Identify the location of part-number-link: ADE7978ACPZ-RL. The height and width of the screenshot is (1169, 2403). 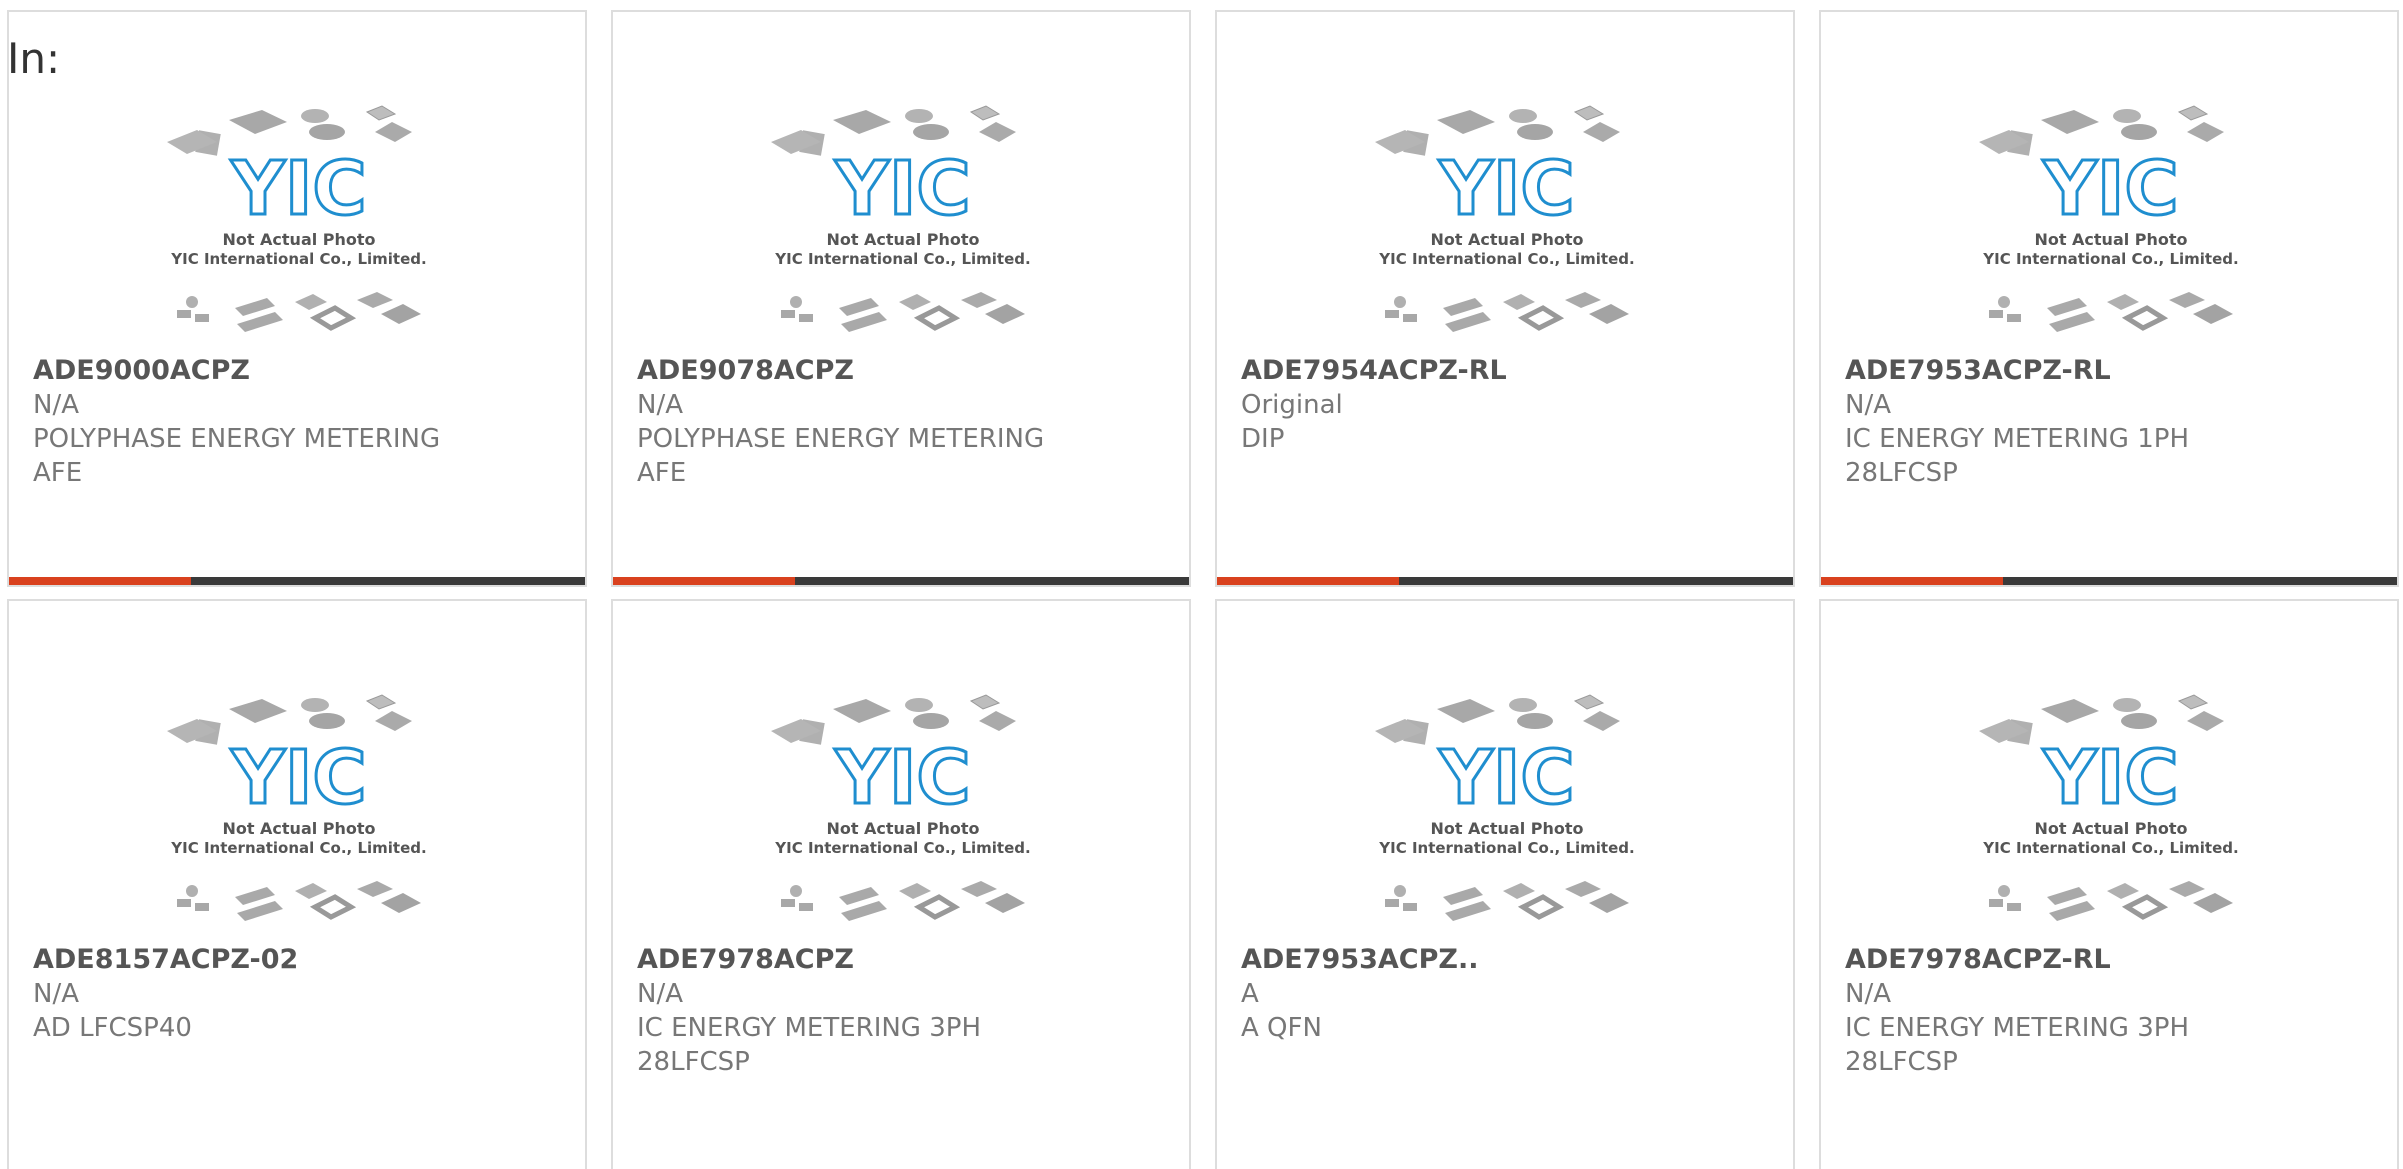
(2111, 960).